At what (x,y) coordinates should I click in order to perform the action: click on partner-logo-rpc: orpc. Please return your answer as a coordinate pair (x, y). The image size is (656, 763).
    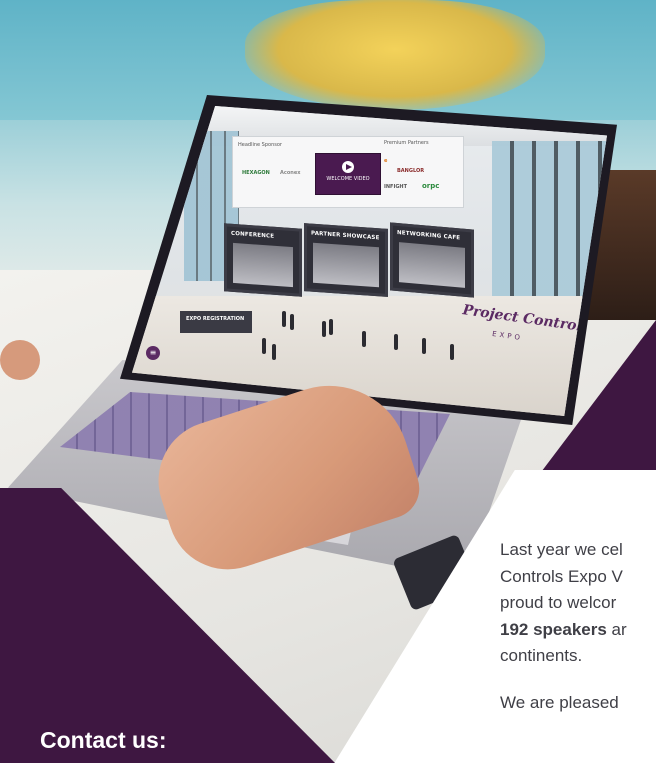
    Looking at the image, I should click on (430, 186).